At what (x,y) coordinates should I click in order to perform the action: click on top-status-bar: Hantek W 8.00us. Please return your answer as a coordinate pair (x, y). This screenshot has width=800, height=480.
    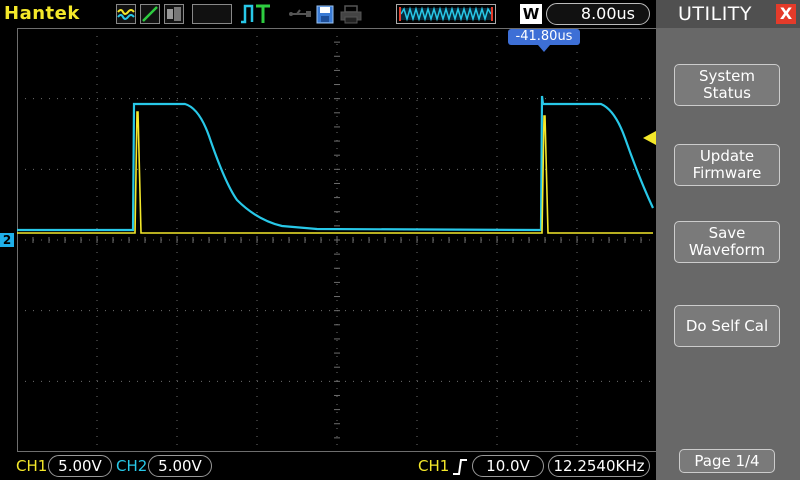
    Looking at the image, I should click on (328, 14).